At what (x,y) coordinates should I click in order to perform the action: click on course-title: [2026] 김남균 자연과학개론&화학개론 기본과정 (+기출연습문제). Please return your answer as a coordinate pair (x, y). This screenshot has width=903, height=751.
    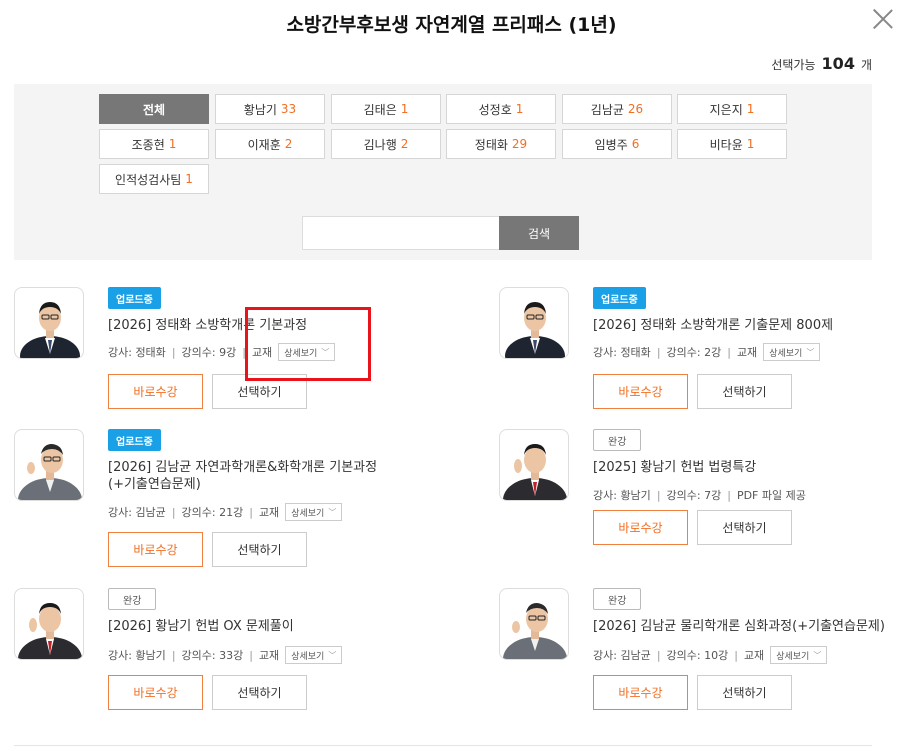
    Looking at the image, I should click on (243, 476).